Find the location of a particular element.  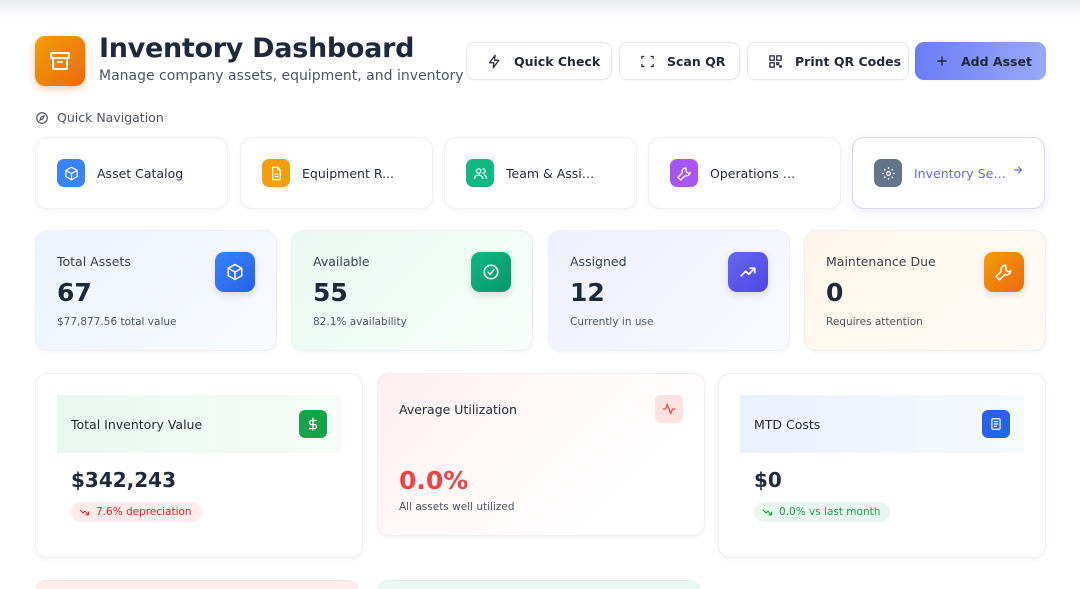

stat-card-available: Available 55 82.1% availability is located at coordinates (412, 290).